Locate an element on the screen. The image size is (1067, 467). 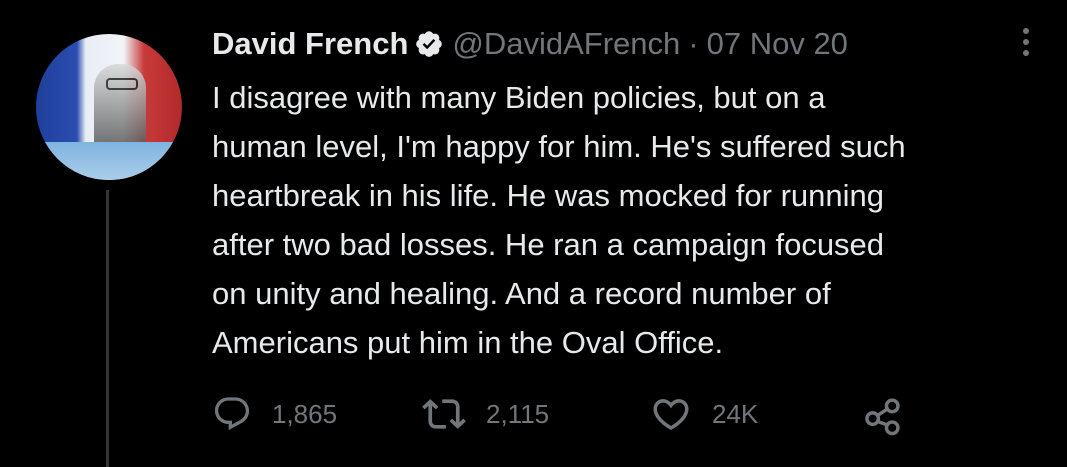
reply-icon is located at coordinates (232, 414).